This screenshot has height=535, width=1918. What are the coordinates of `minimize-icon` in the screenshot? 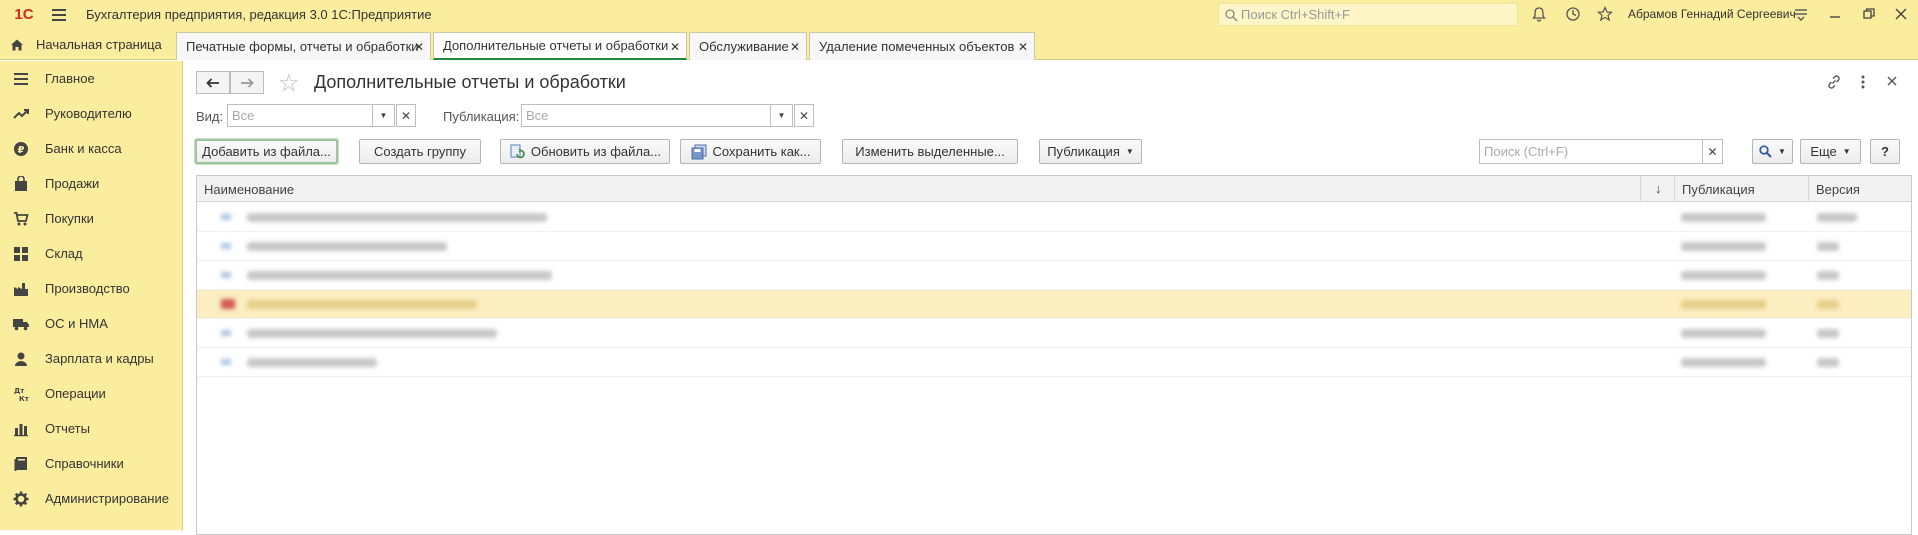 It's located at (1835, 14).